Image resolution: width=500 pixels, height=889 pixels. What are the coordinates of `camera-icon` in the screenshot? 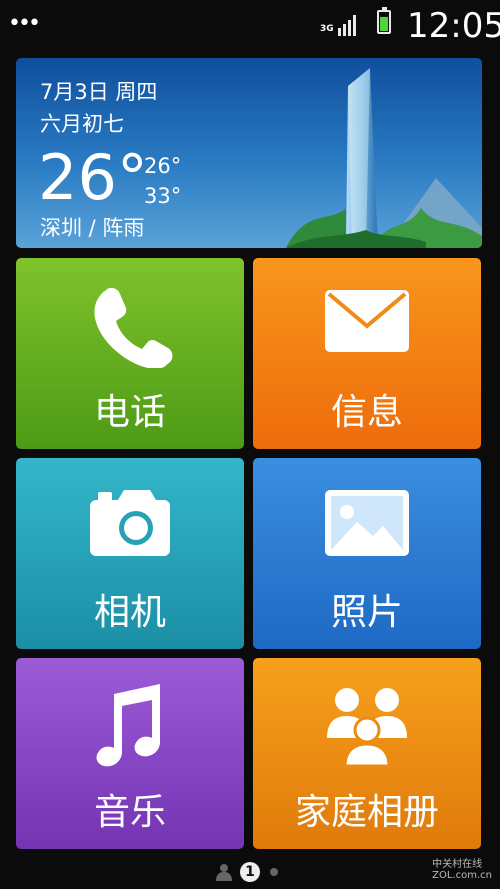 It's located at (130, 523).